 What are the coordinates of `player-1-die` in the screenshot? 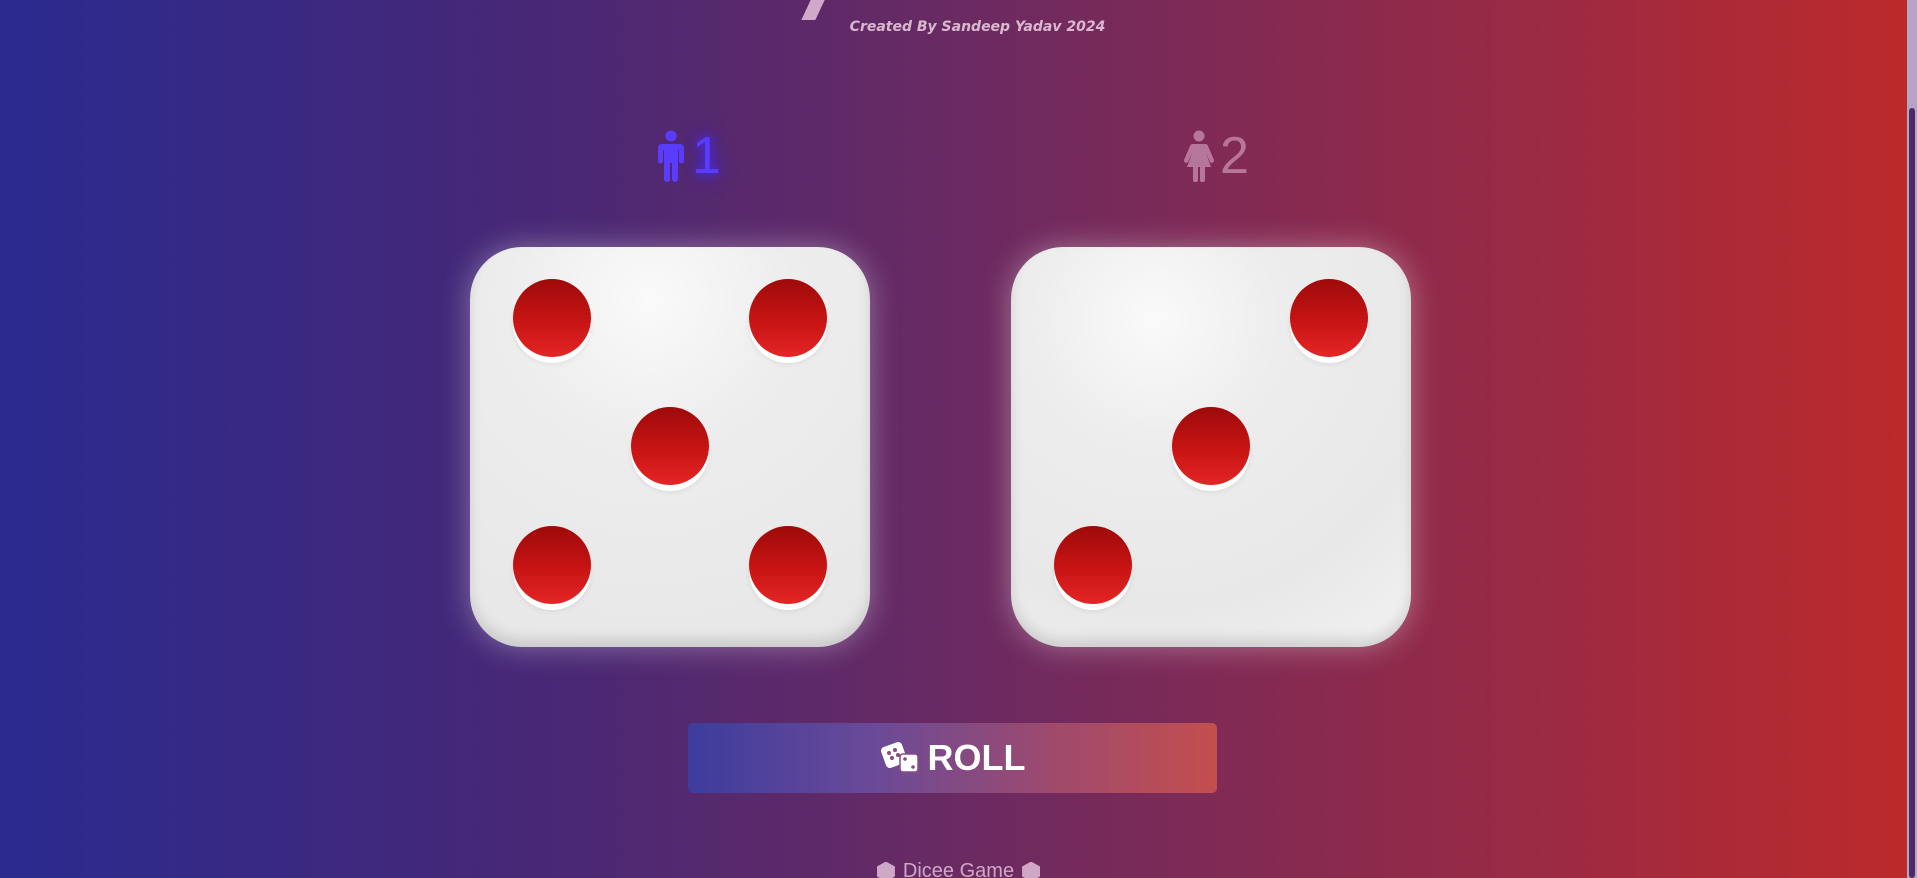 It's located at (670, 447).